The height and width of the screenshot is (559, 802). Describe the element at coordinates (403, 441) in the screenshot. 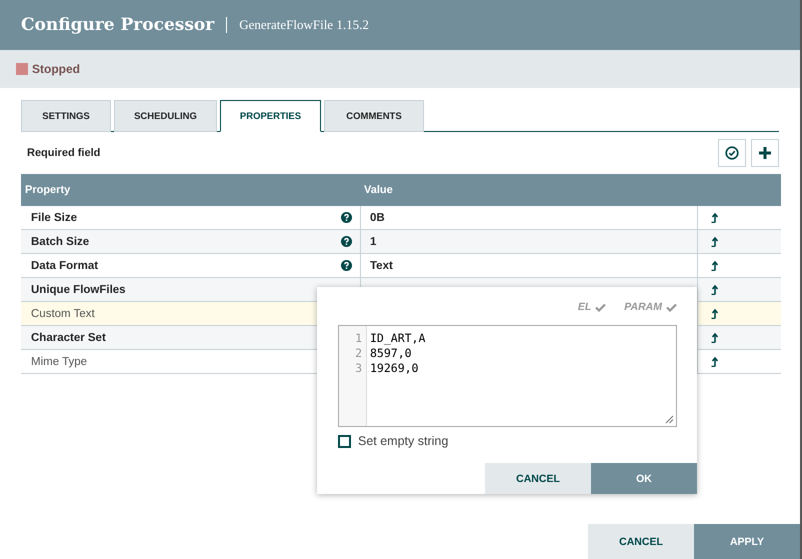

I see `checkbox-label: Set empty string` at that location.